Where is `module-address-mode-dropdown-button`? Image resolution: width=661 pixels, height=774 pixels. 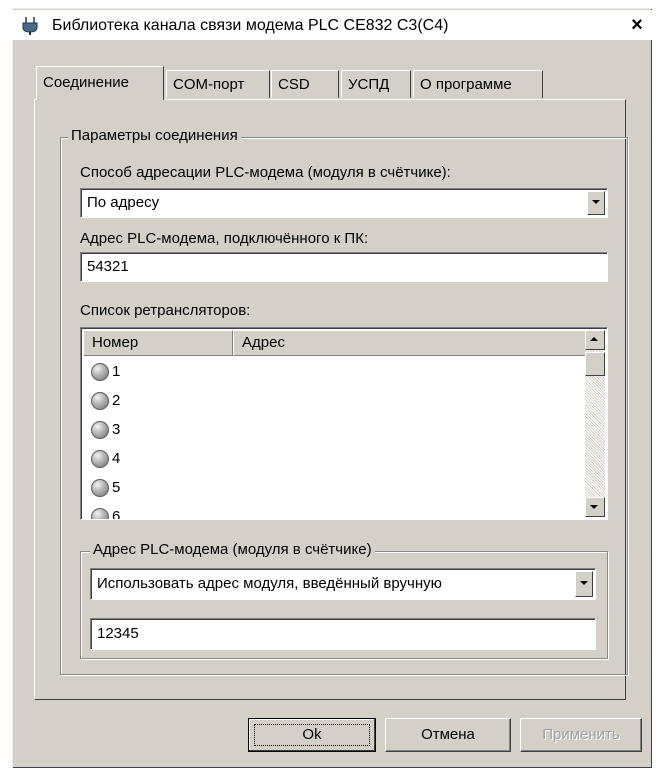 module-address-mode-dropdown-button is located at coordinates (584, 584).